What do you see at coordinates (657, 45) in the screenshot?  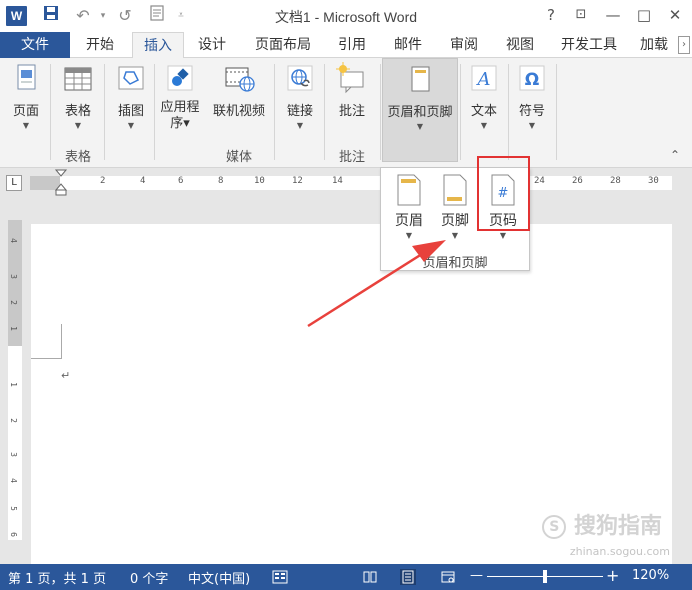 I see `tab-add-ins: 加载` at bounding box center [657, 45].